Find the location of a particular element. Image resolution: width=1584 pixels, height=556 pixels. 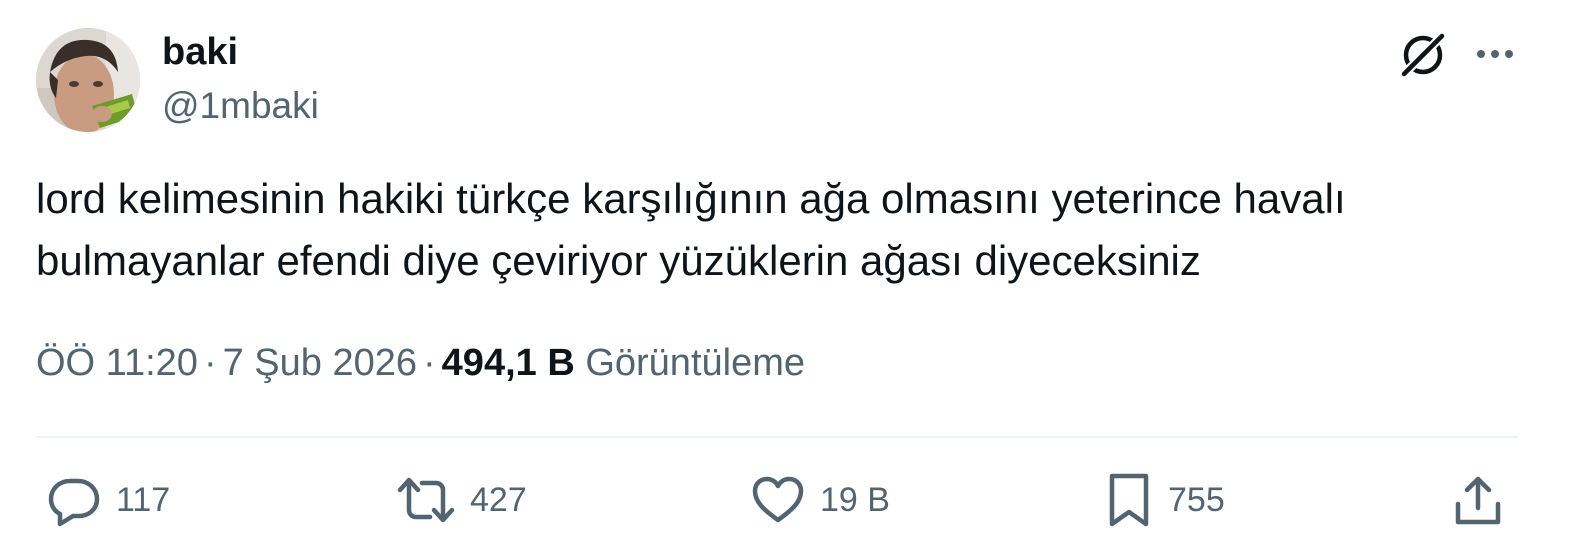

views-count: 494,1 B is located at coordinates (508, 363).